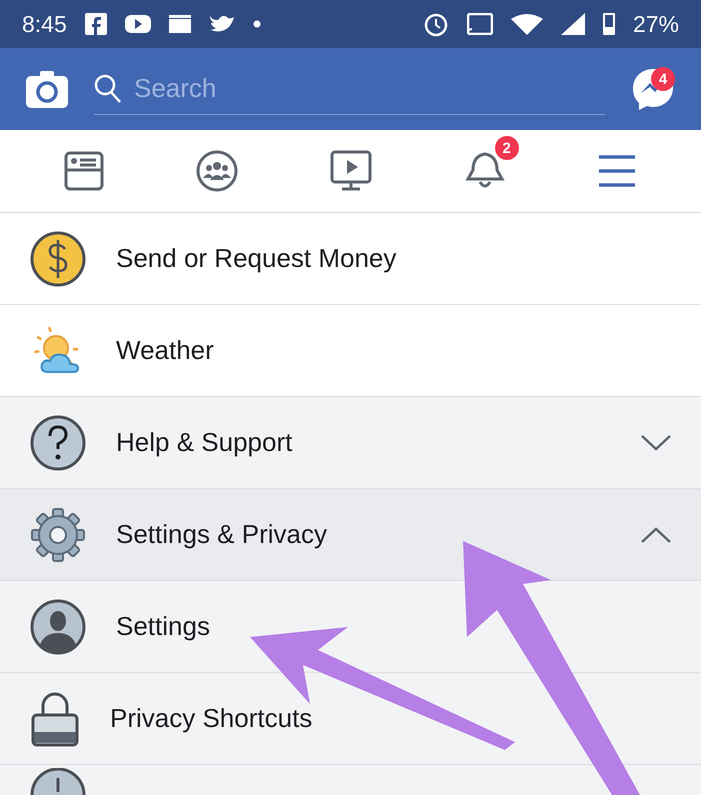 The height and width of the screenshot is (795, 701). What do you see at coordinates (222, 534) in the screenshot?
I see `menu-label: Settings & Privacy` at bounding box center [222, 534].